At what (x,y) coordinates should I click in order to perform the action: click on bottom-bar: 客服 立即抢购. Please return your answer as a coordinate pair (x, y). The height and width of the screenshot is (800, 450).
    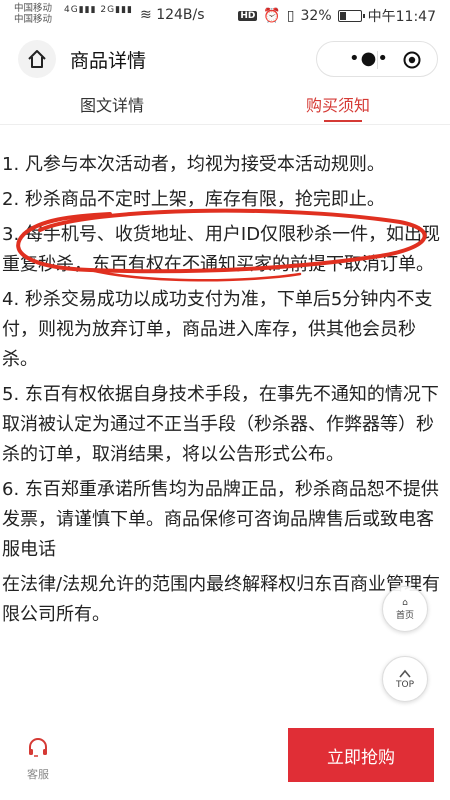
    Looking at the image, I should click on (225, 761).